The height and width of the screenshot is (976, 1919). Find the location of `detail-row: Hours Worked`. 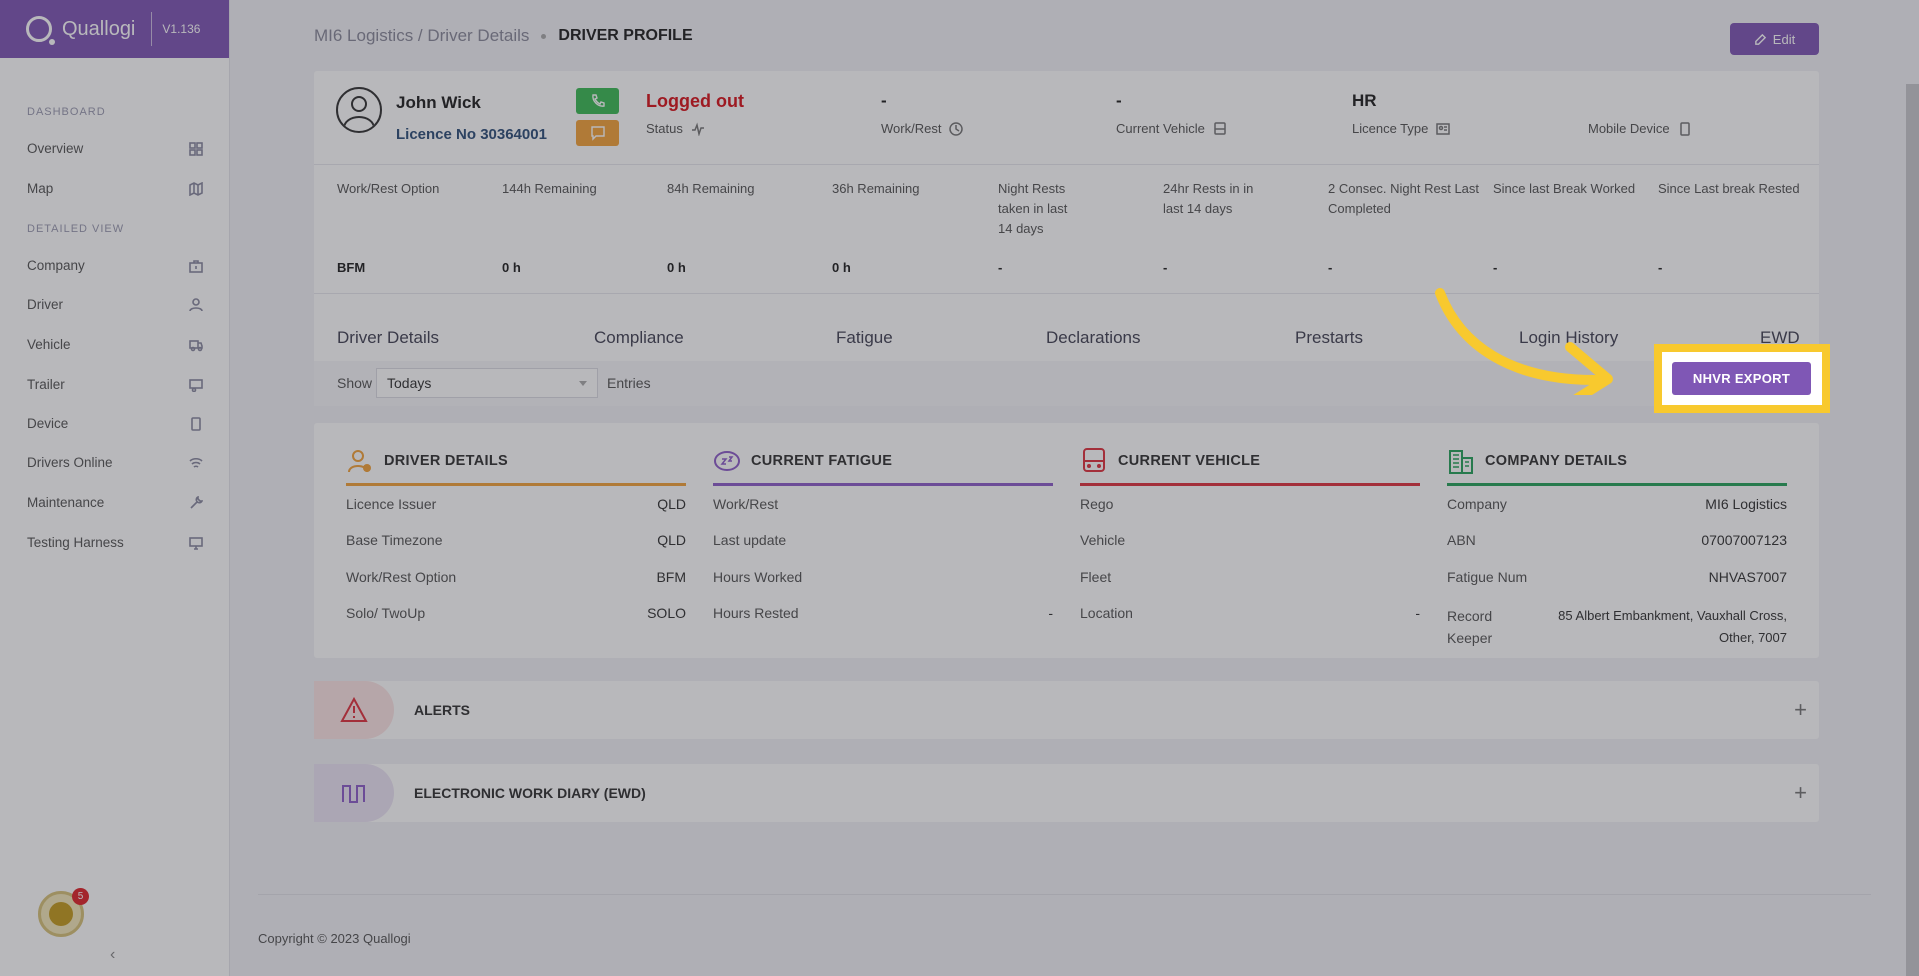

detail-row: Hours Worked is located at coordinates (758, 577).